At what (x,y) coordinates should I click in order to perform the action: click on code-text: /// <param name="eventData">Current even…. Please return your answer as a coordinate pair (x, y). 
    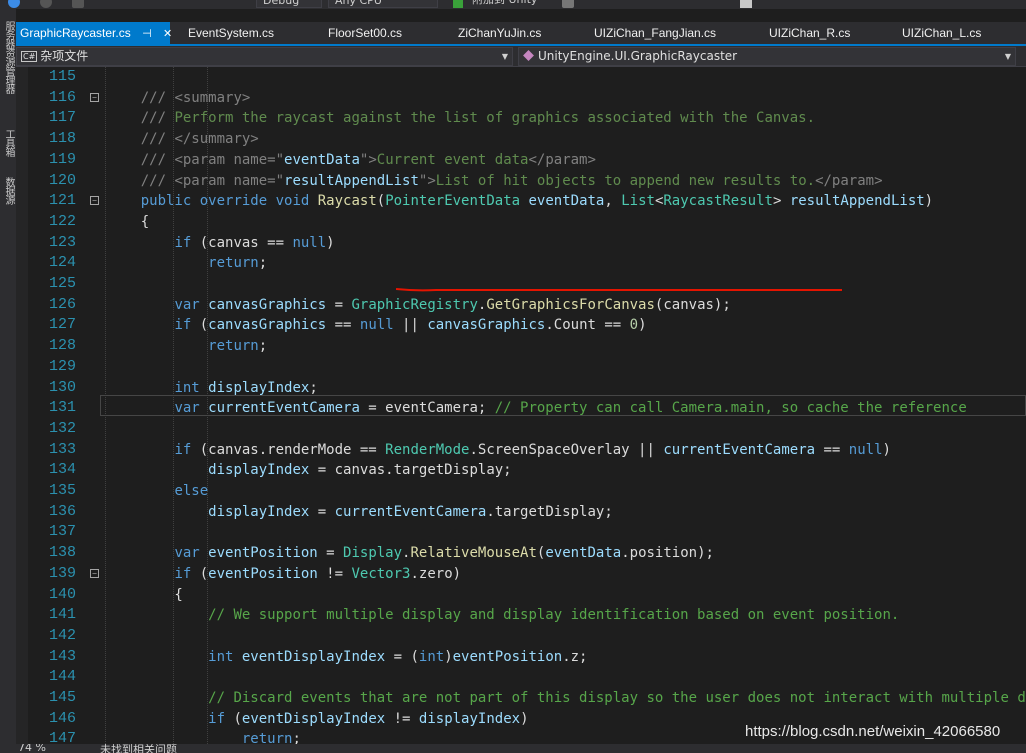
    Looking at the image, I should click on (368, 159).